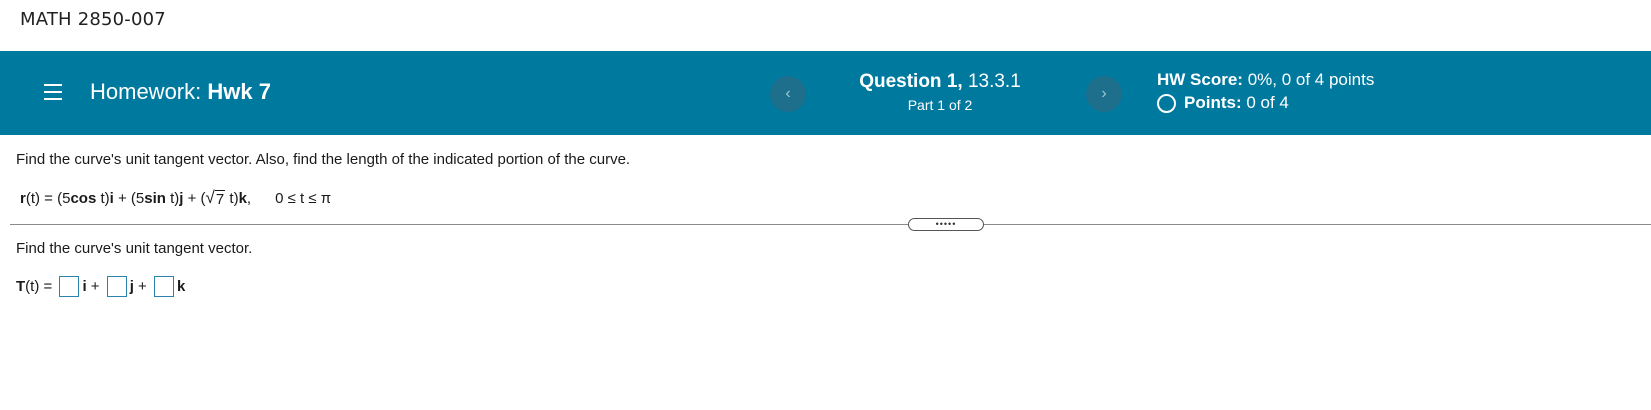 The width and height of the screenshot is (1651, 410). I want to click on hw-score-value: 0%, 0 of 4 points, so click(1311, 79).